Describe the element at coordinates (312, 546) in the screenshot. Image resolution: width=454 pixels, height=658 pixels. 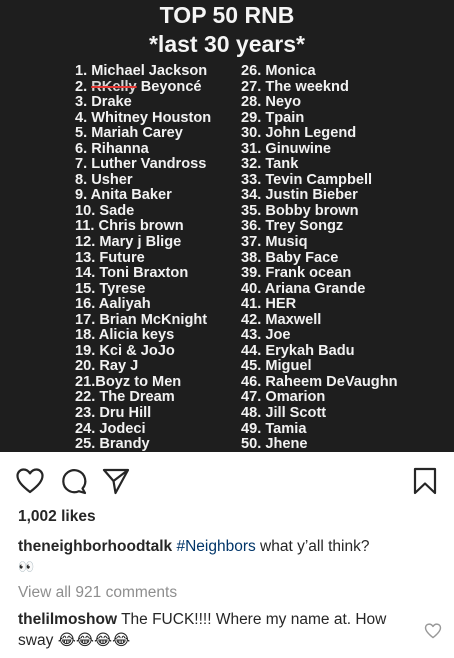
I see `caption-text: what y’all think?` at that location.